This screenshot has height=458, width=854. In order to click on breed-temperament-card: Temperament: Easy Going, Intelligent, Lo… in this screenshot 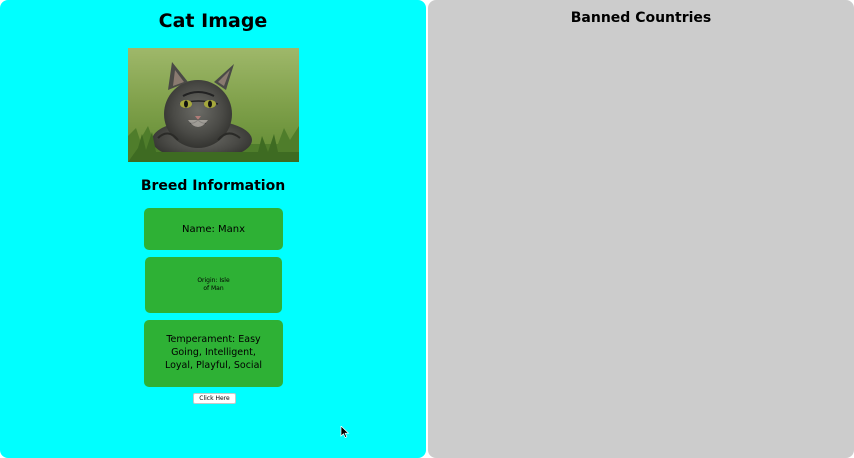, I will do `click(213, 353)`.